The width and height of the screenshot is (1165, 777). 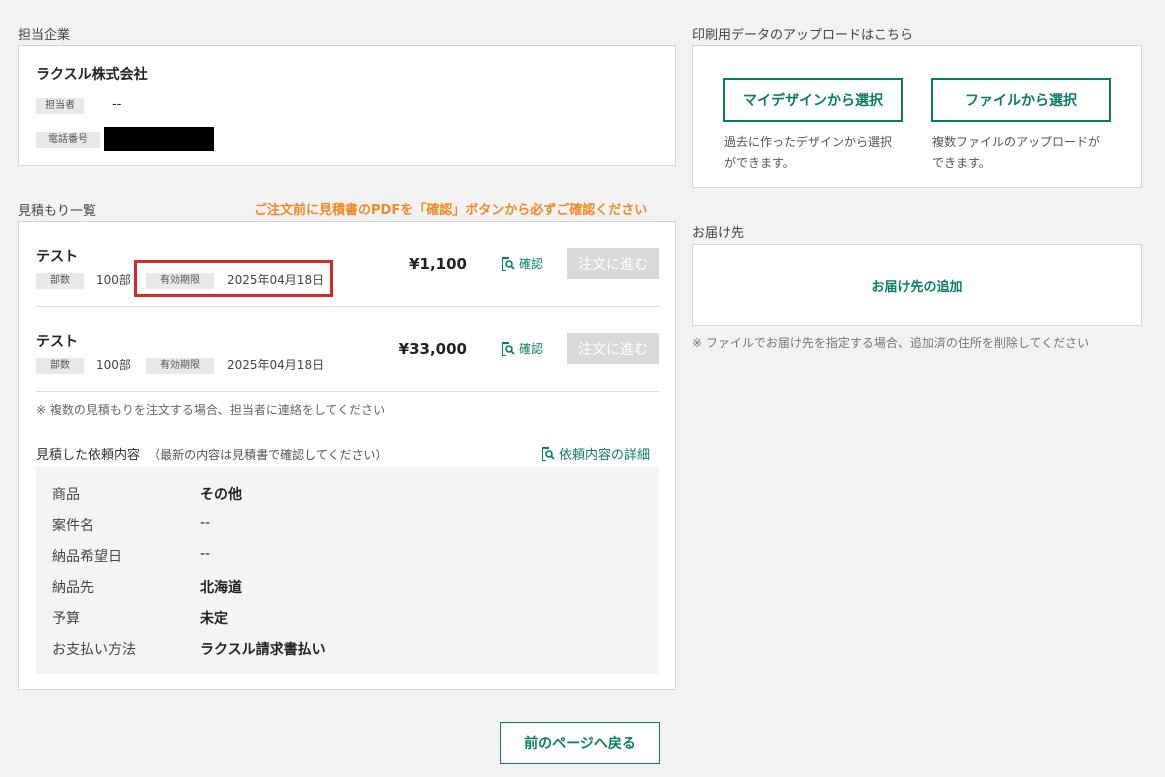 I want to click on file-desc-line: 複数ファイルのアップロードが, so click(x=1016, y=142).